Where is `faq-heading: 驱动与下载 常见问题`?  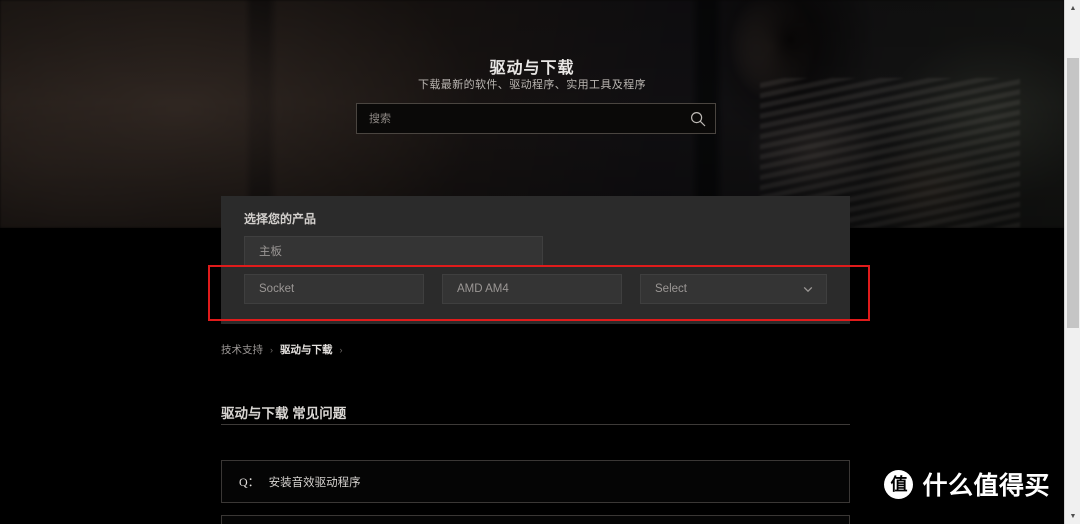
faq-heading: 驱动与下载 常见问题 is located at coordinates (284, 413).